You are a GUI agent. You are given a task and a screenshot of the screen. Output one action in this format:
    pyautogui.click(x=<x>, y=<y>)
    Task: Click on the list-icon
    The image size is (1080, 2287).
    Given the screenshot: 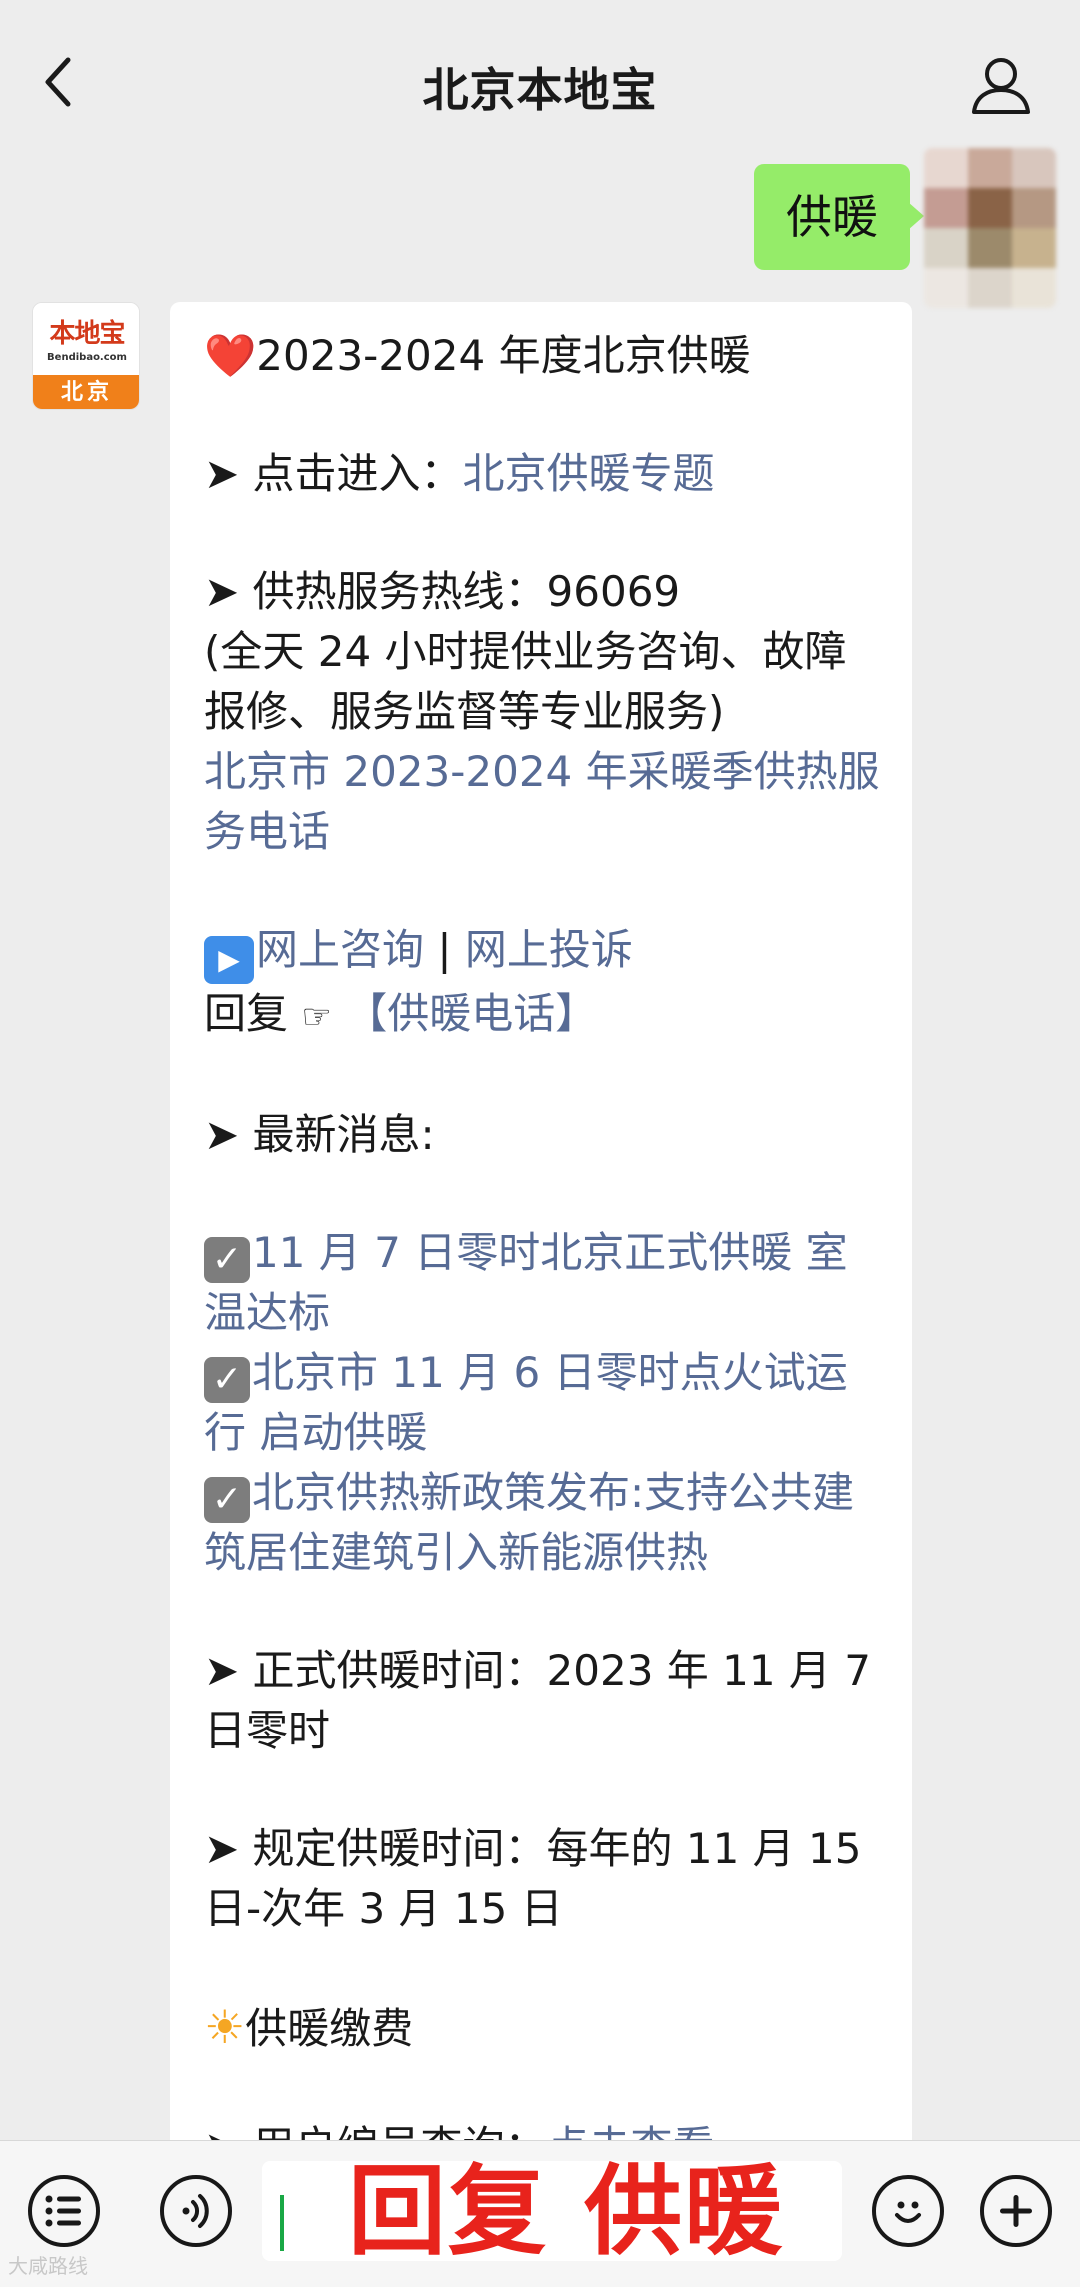 What is the action you would take?
    pyautogui.click(x=64, y=2211)
    